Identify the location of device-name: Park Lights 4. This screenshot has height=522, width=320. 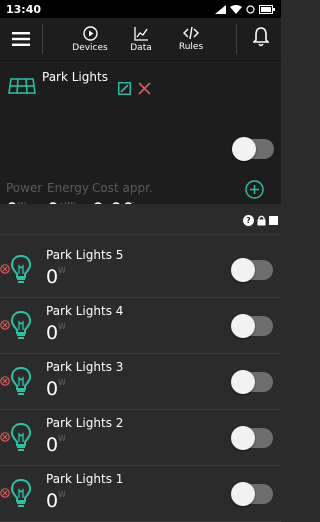
(85, 311).